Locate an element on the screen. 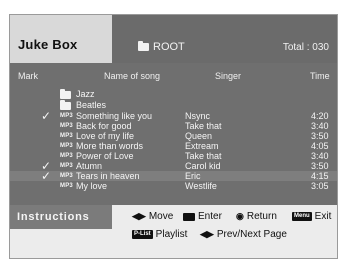 The height and width of the screenshot is (263, 342). left-right-arrow-icon: ◀▶ is located at coordinates (139, 216).